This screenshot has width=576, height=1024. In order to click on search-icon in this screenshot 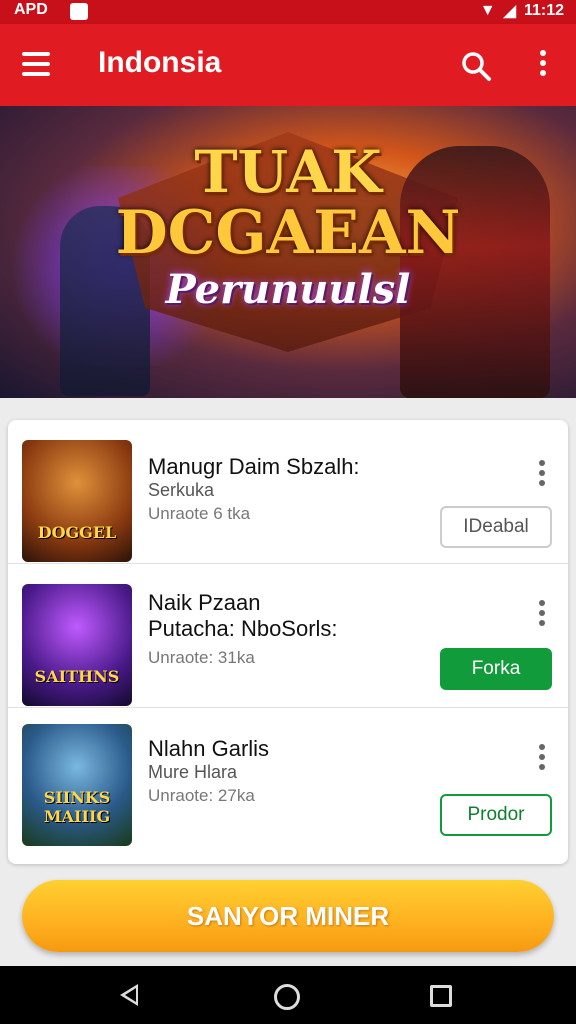, I will do `click(476, 66)`.